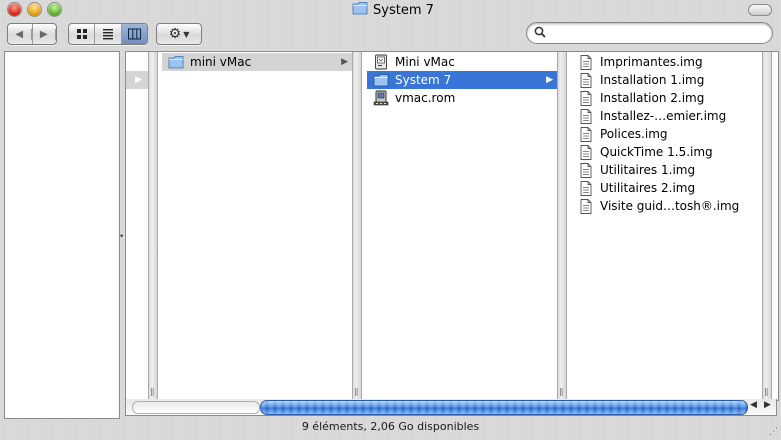 This screenshot has width=781, height=440. What do you see at coordinates (652, 80) in the screenshot?
I see `list-item-label: Installation 1.img` at bounding box center [652, 80].